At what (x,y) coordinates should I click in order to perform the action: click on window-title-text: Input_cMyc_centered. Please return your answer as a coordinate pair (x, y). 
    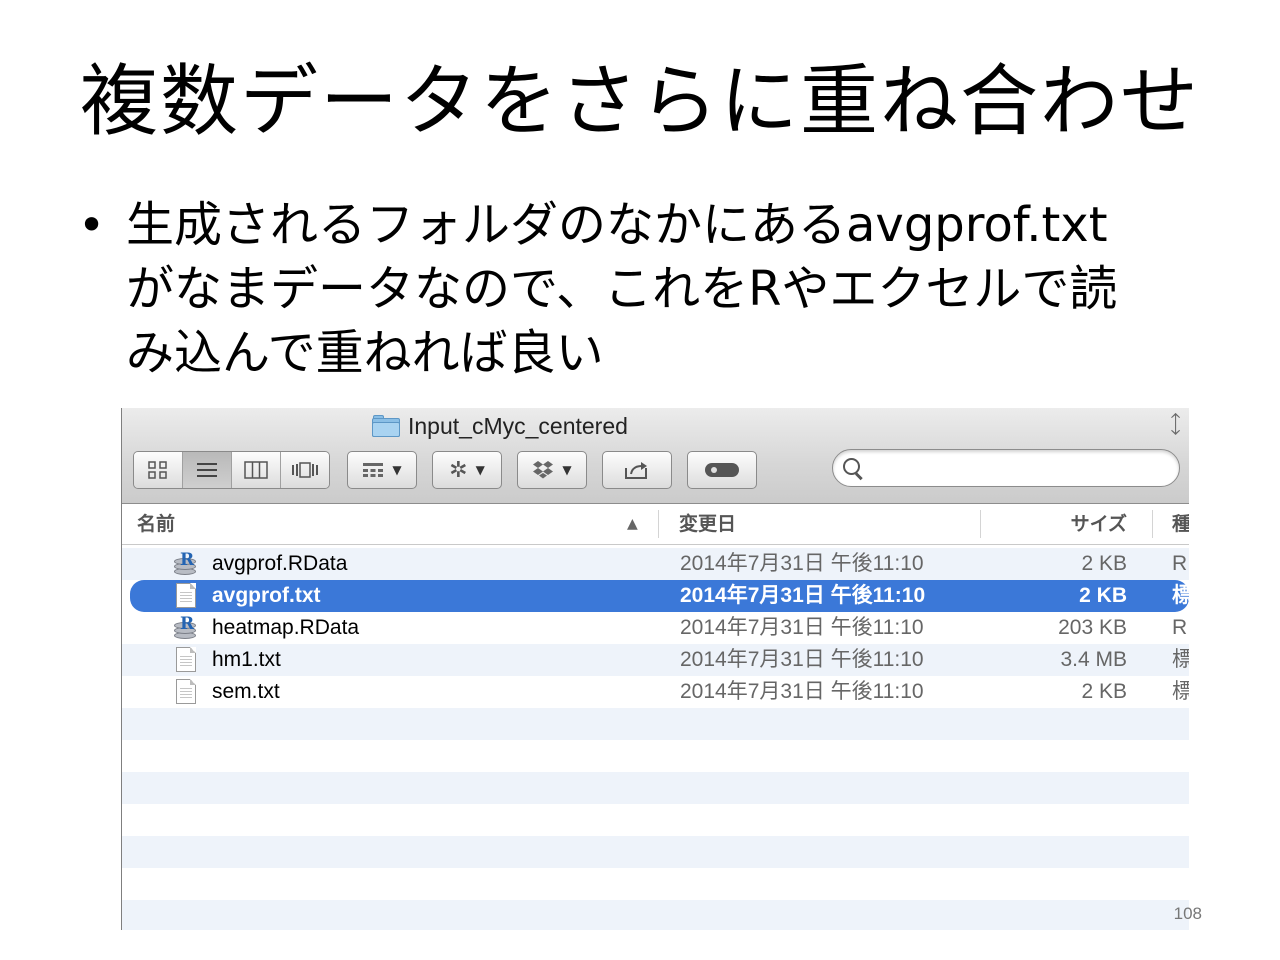
    Looking at the image, I should click on (518, 425).